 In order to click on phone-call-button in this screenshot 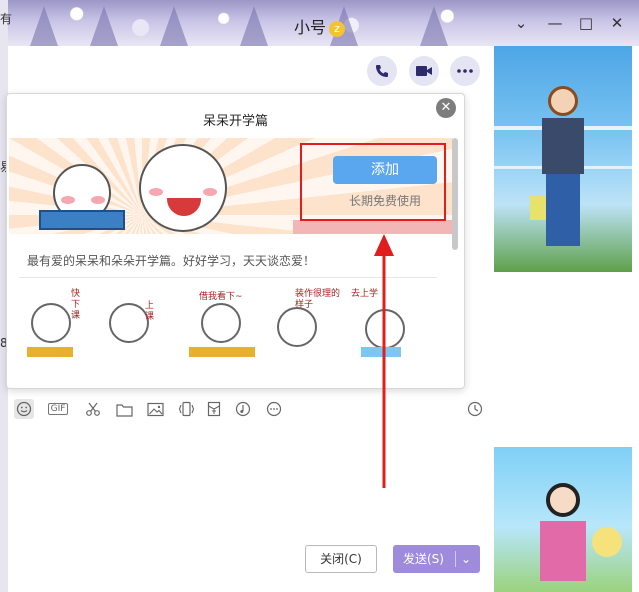, I will do `click(382, 71)`.